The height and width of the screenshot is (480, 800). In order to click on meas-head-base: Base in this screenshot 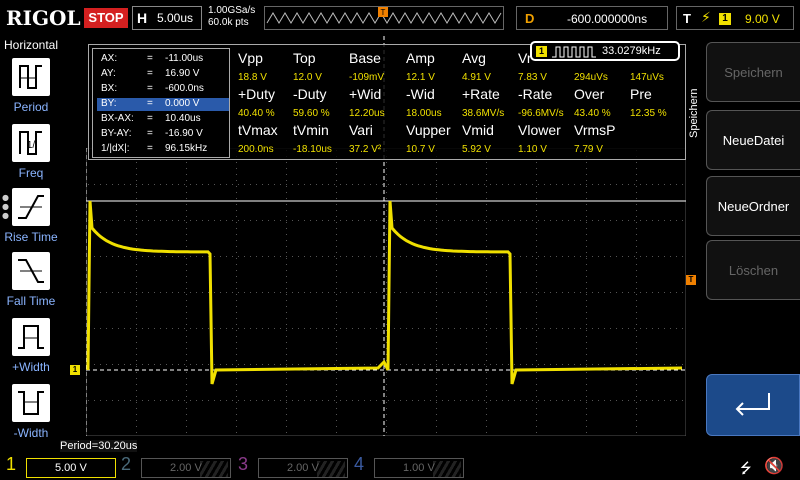, I will do `click(365, 58)`.